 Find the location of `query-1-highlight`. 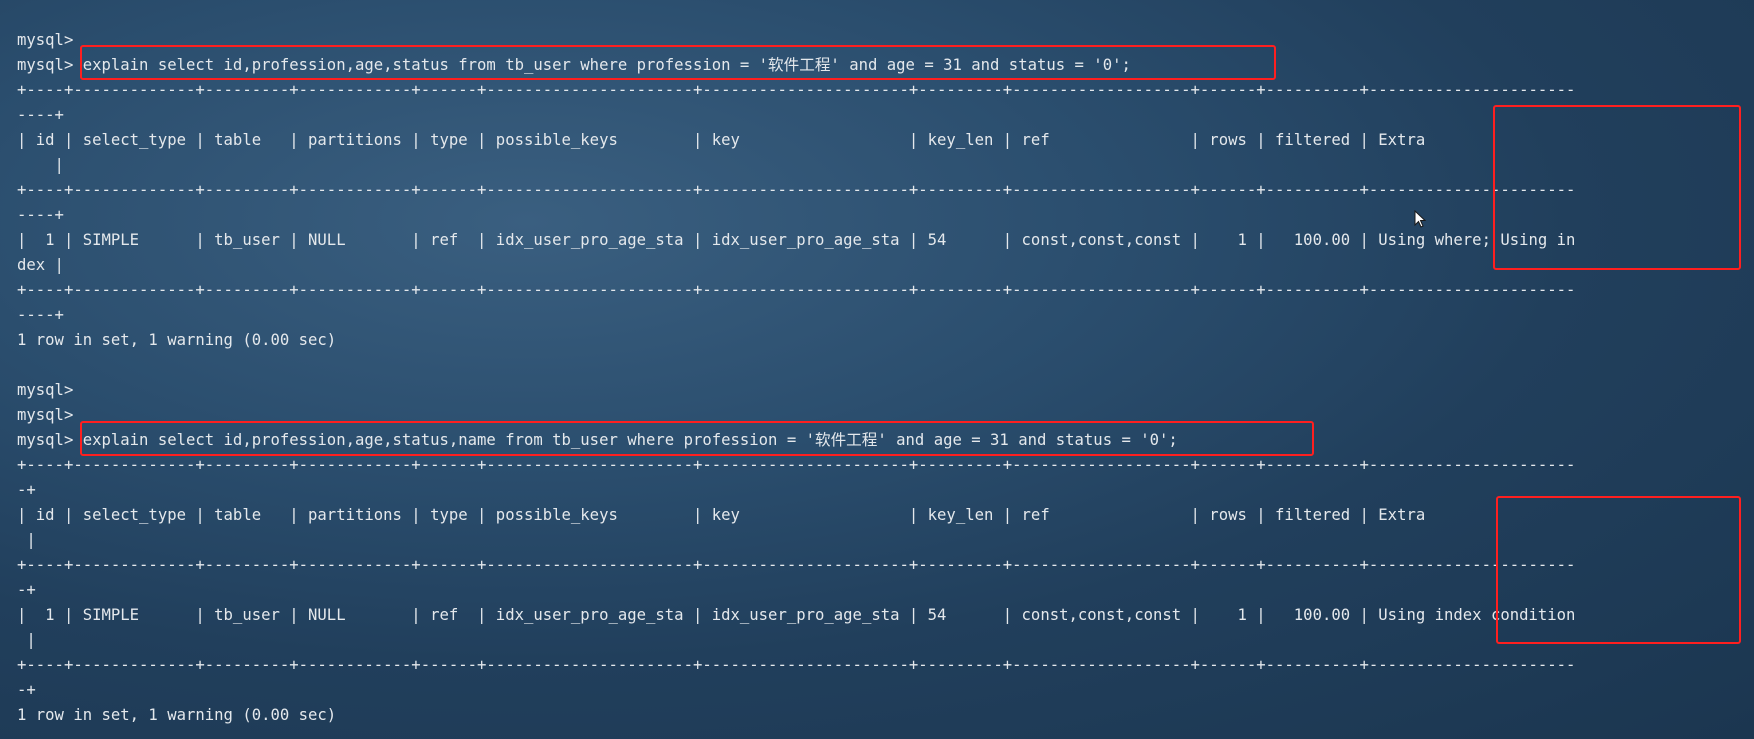

query-1-highlight is located at coordinates (678, 62).